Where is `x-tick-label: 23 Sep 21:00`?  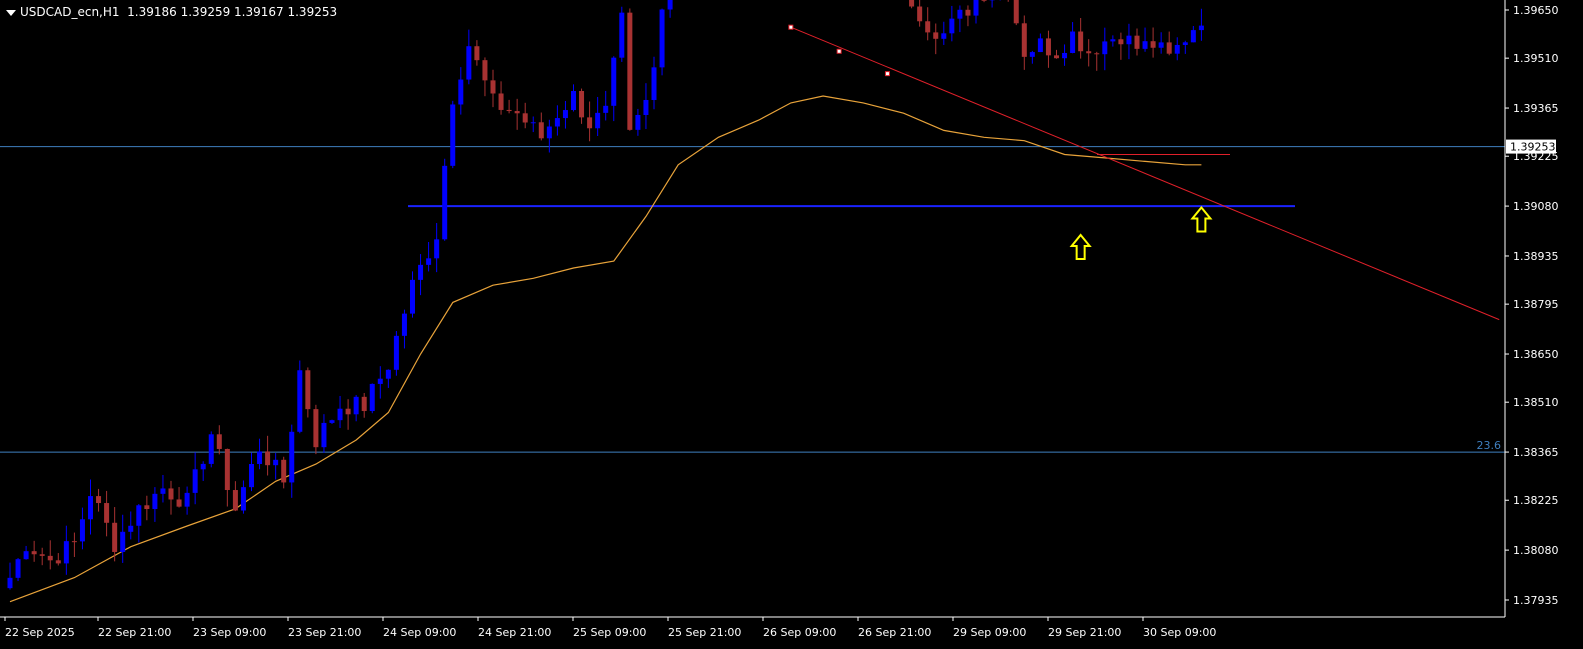 x-tick-label: 23 Sep 21:00 is located at coordinates (324, 632).